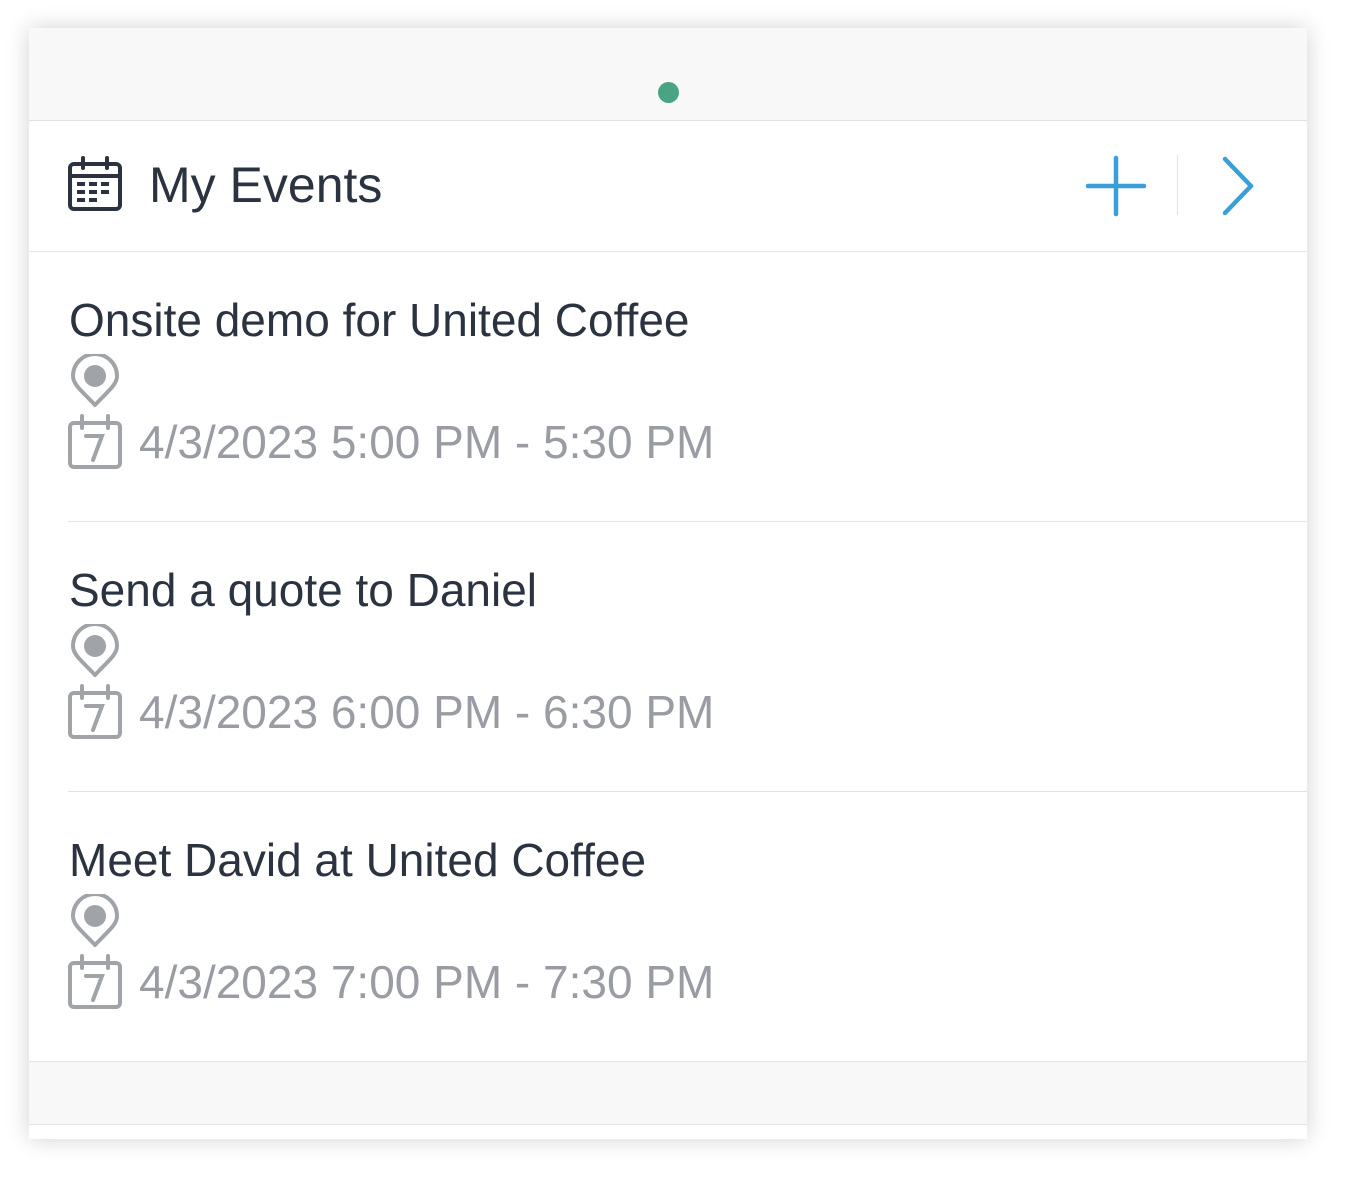 Image resolution: width=1345 pixels, height=1178 pixels. Describe the element at coordinates (379, 320) in the screenshot. I see `event-title: Onsite demo for United Coffee` at that location.